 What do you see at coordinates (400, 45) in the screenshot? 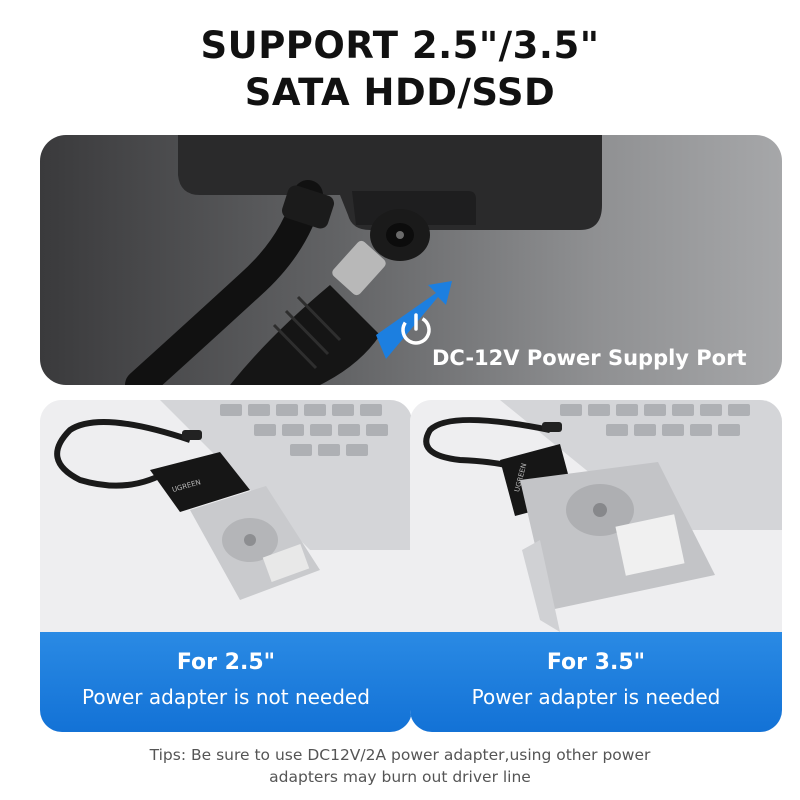
I see `headline-line-1: SUPPORT 2.5"/3.5"` at bounding box center [400, 45].